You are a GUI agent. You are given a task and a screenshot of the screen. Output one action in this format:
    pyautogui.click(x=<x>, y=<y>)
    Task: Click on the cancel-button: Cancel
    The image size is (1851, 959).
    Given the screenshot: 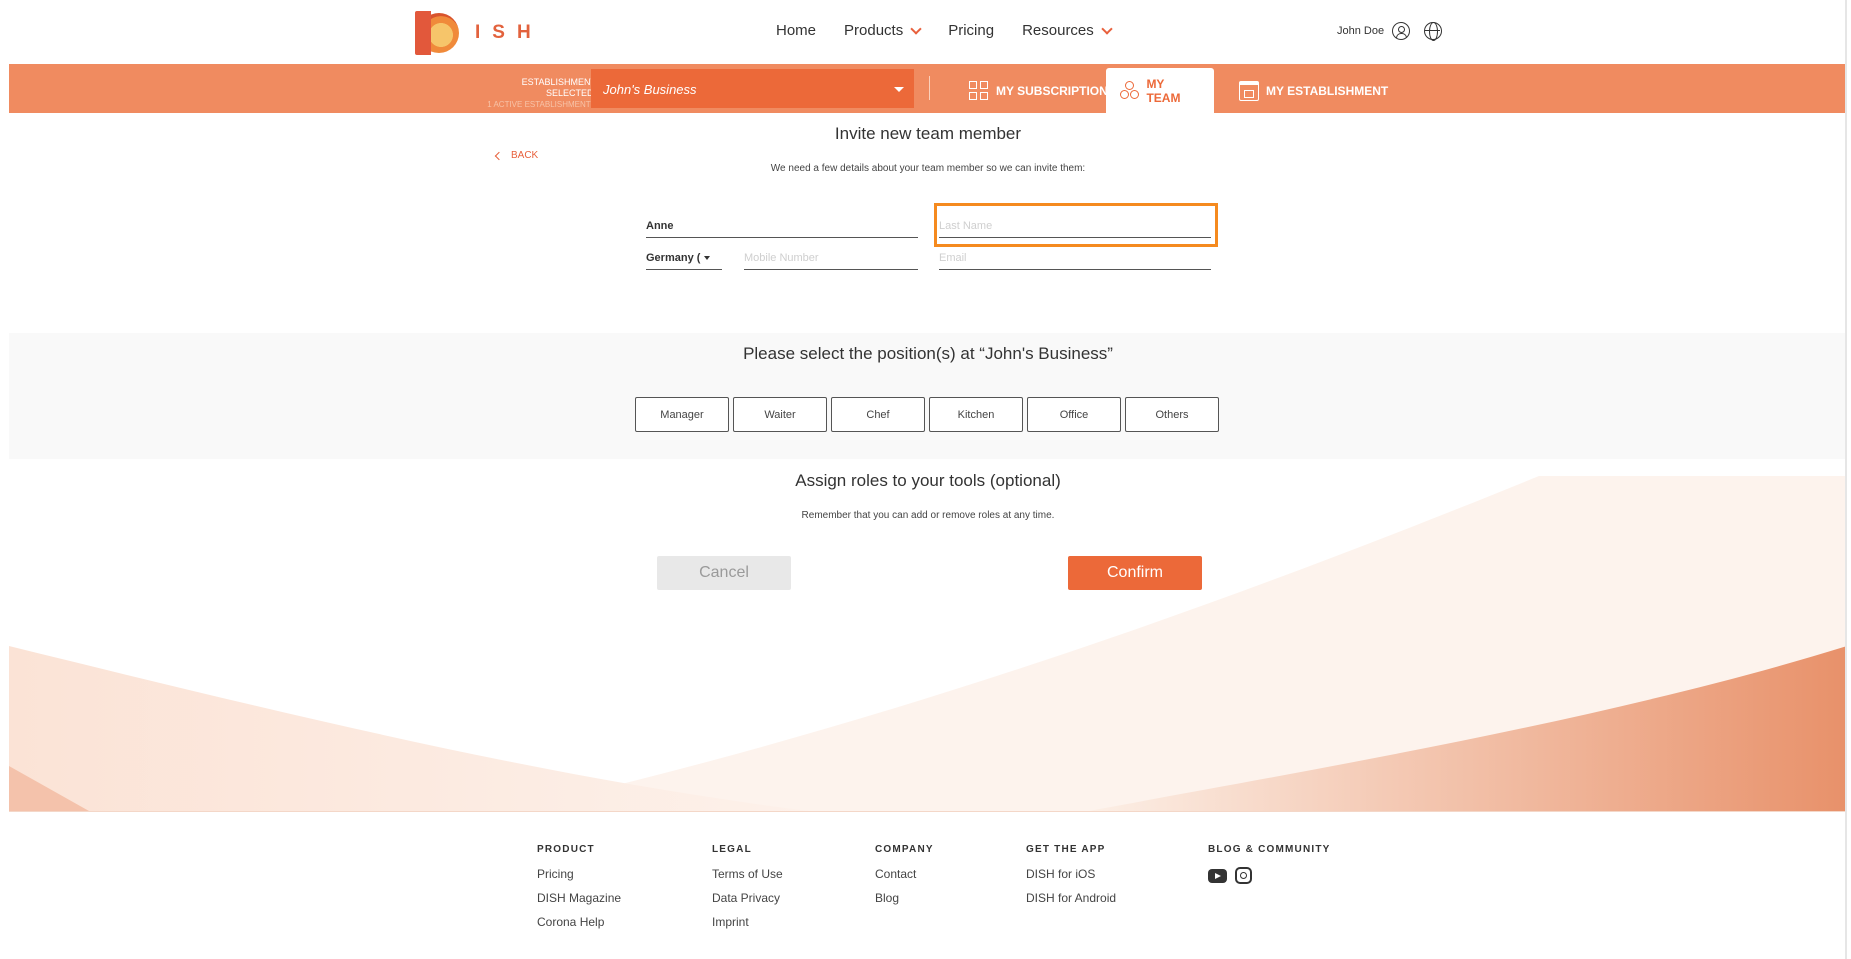 What is the action you would take?
    pyautogui.click(x=724, y=573)
    